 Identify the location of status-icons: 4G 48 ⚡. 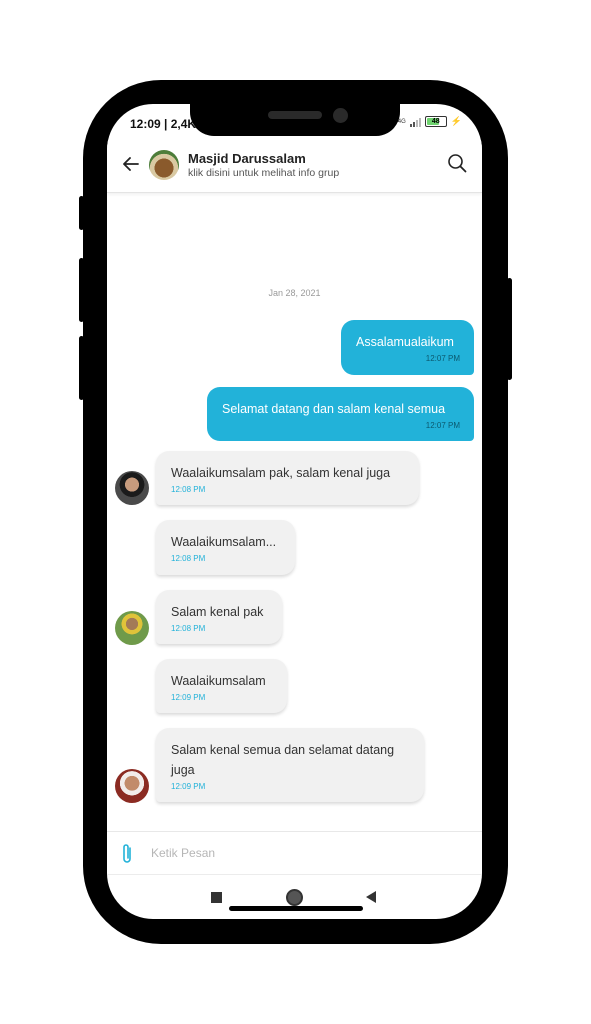
(430, 121).